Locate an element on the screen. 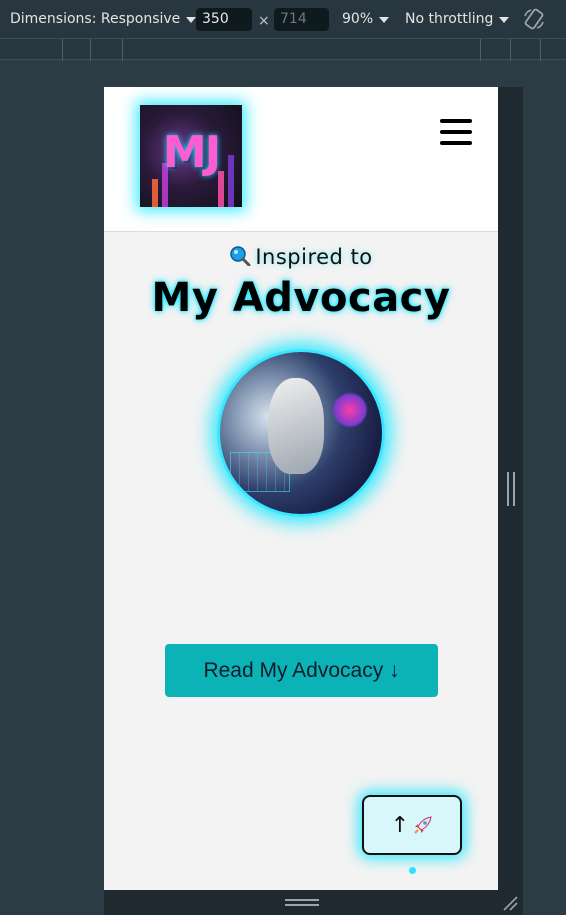  zoom-dropdown: 90% is located at coordinates (366, 19).